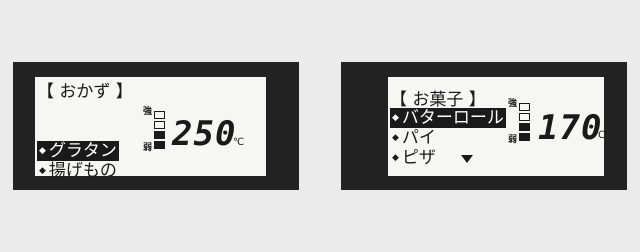 The width and height of the screenshot is (640, 252). I want to click on lcd-screen: 【 おかず 】 ◆ グラタン ◆ 揚げもの 強 弱 250 ℃, so click(150, 129).